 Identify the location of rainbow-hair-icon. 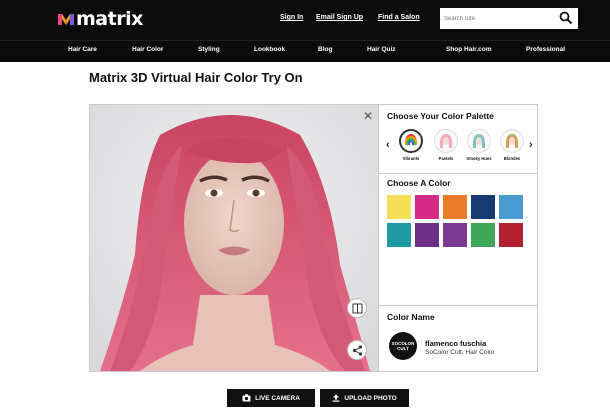
(411, 141).